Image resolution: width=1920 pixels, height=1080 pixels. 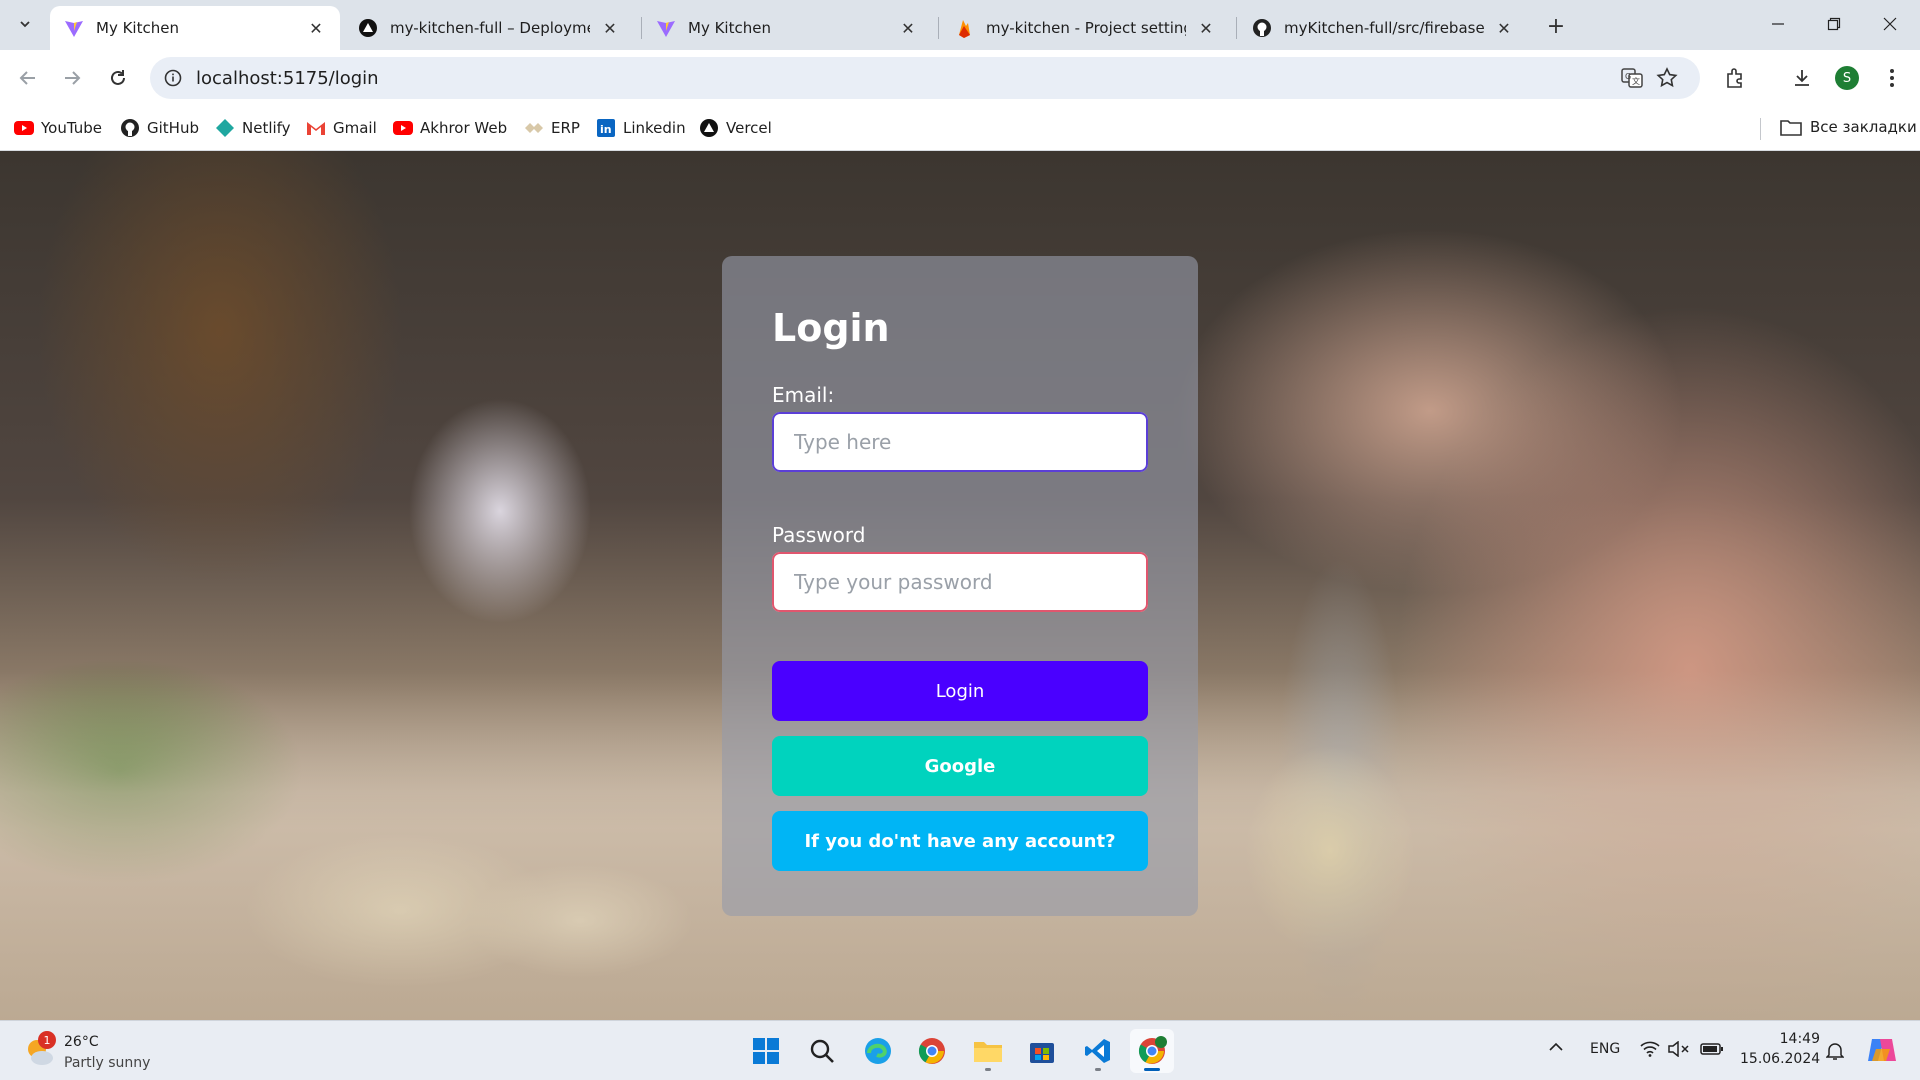 I want to click on arrow-left-icon, so click(x=27, y=78).